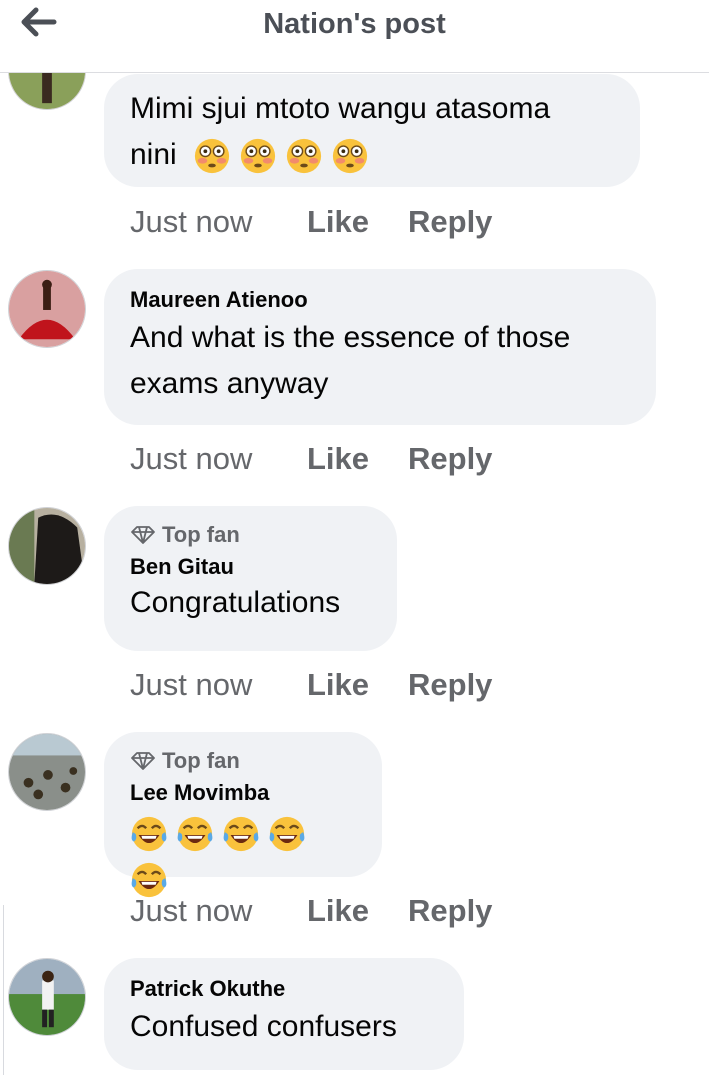  Describe the element at coordinates (354, 24) in the screenshot. I see `page-title: Nation's post` at that location.